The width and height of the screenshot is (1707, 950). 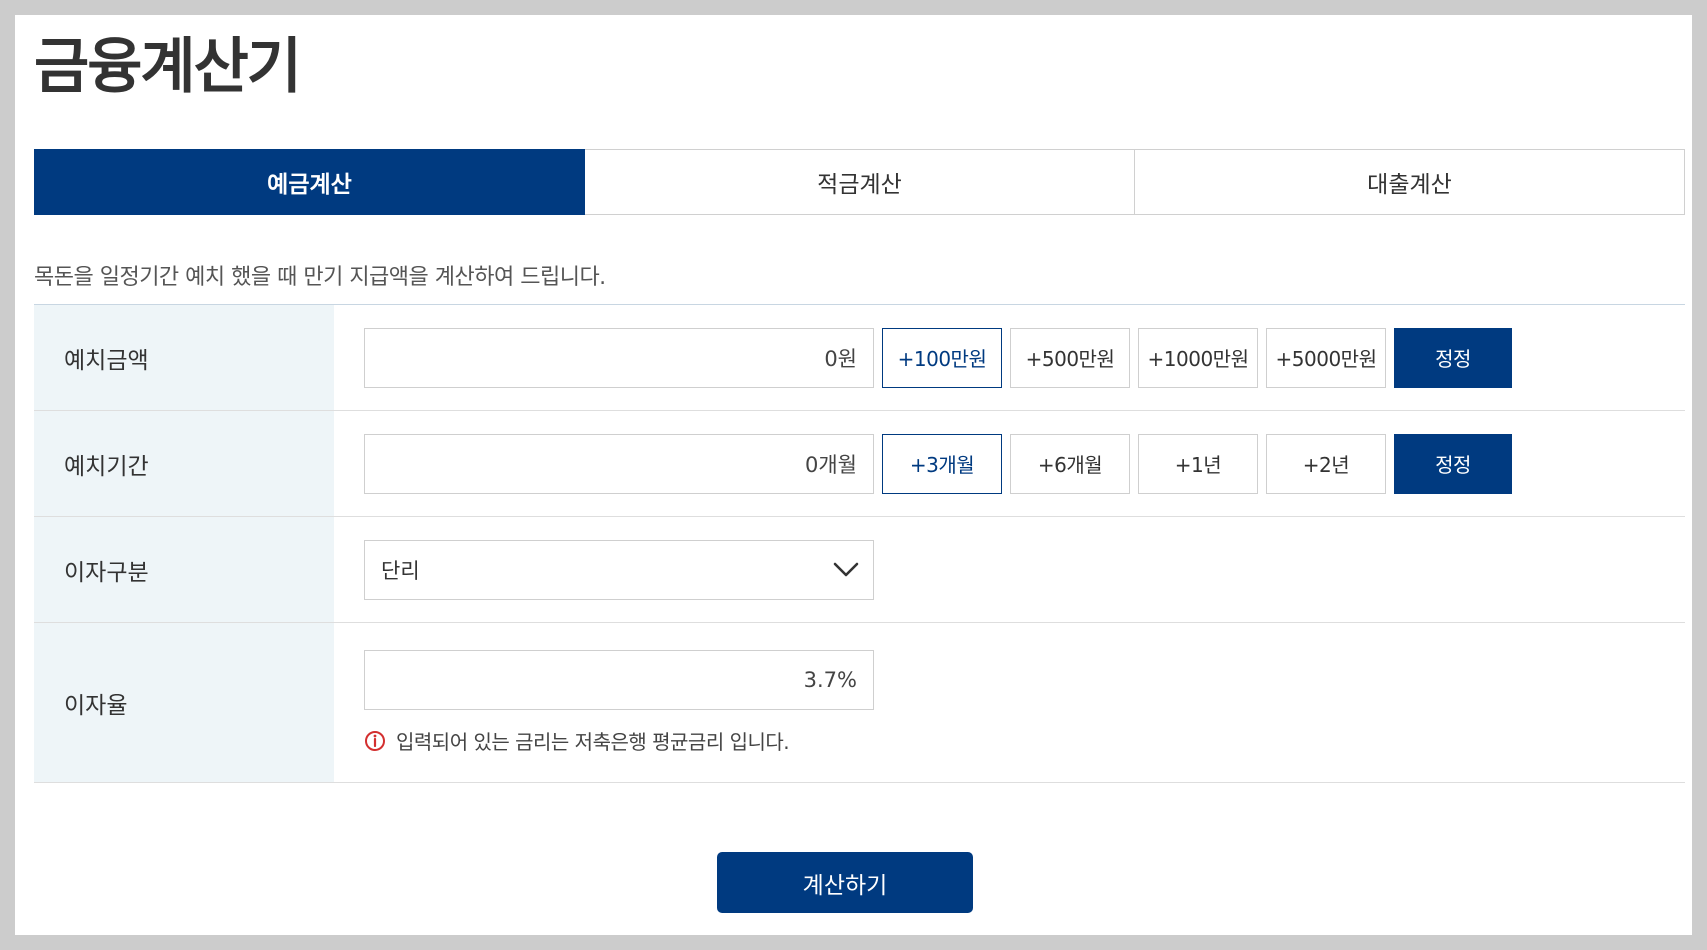 What do you see at coordinates (184, 357) in the screenshot?
I see `deposit-amount-label: 예치금액` at bounding box center [184, 357].